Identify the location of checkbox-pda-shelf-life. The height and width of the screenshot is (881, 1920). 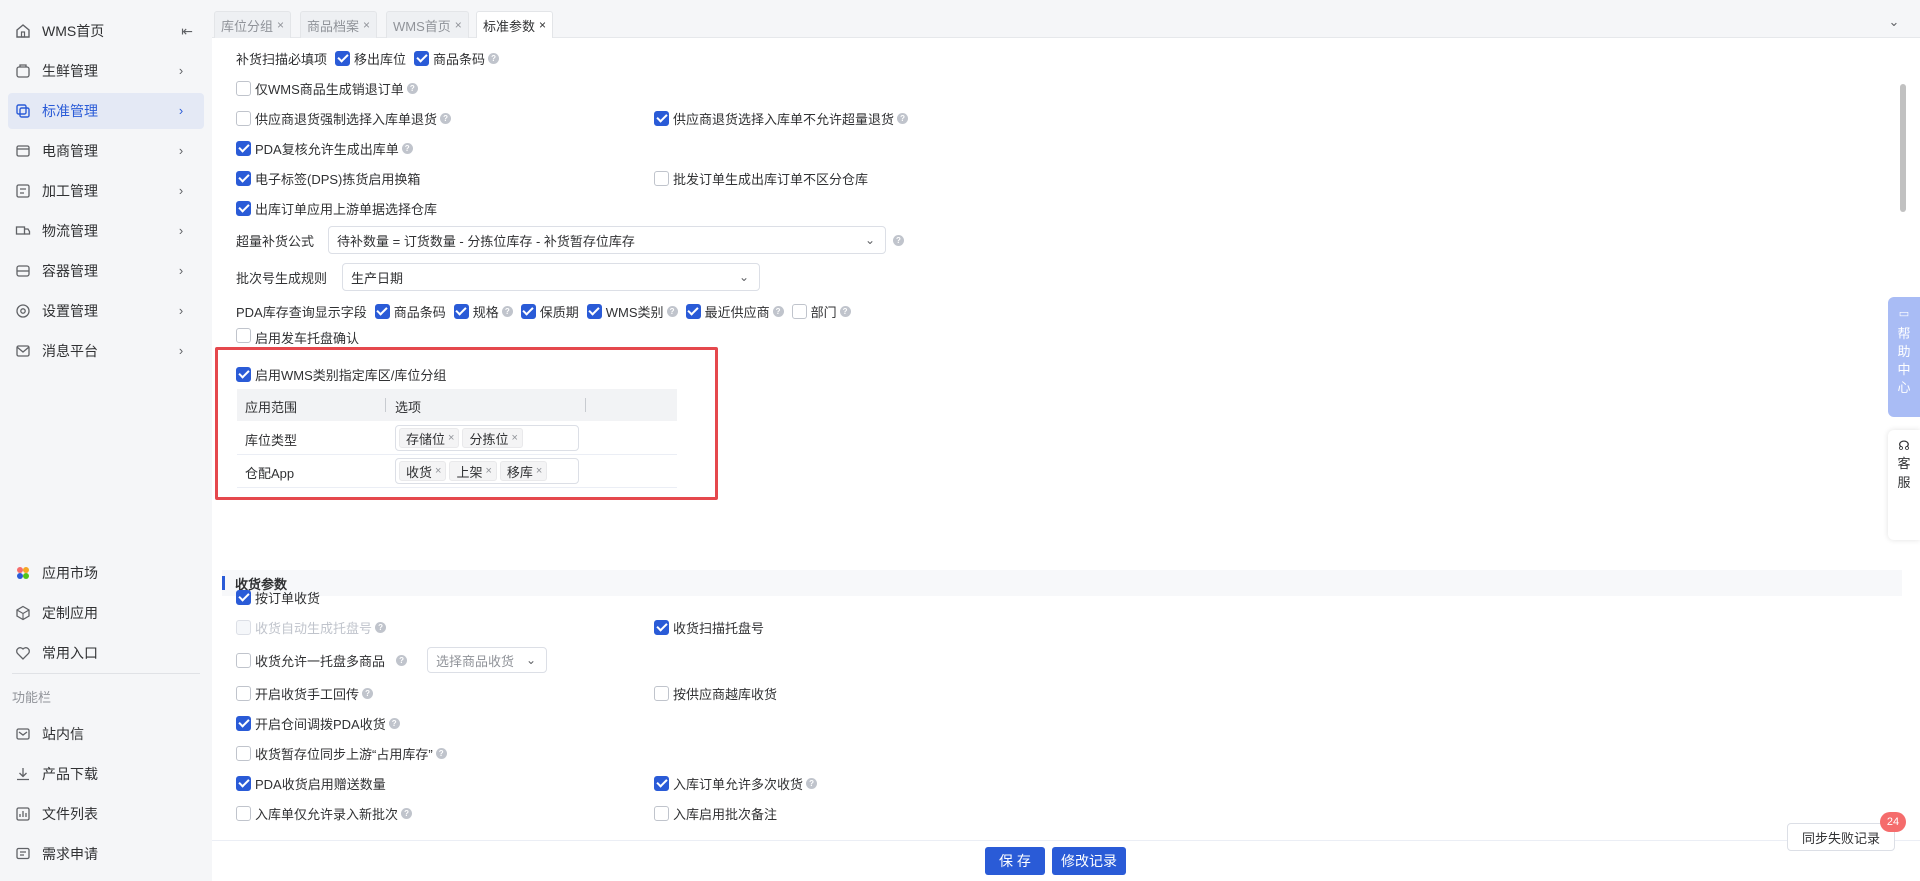
(528, 311).